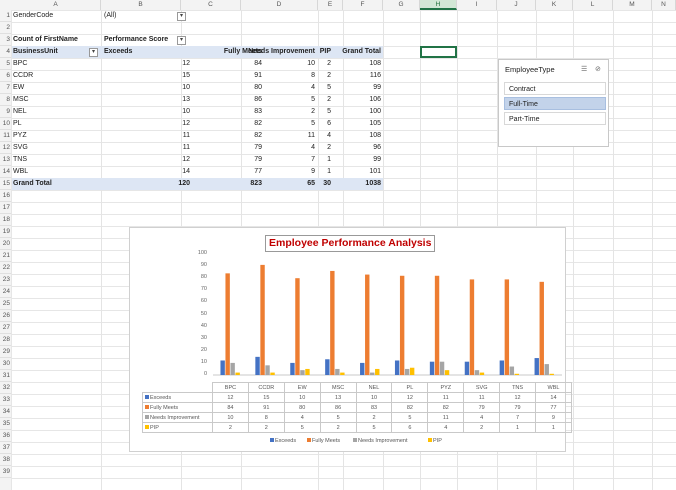  Describe the element at coordinates (232, 368) in the screenshot. I see `bar-needs-improvement-bpc` at that location.